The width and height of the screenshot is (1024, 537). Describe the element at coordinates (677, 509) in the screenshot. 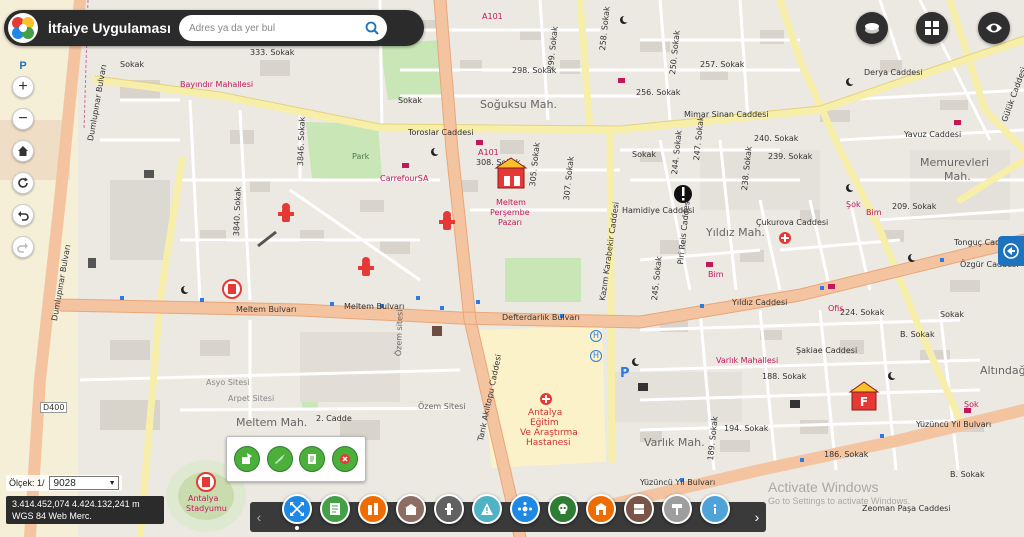

I see `brush-tool-button` at that location.